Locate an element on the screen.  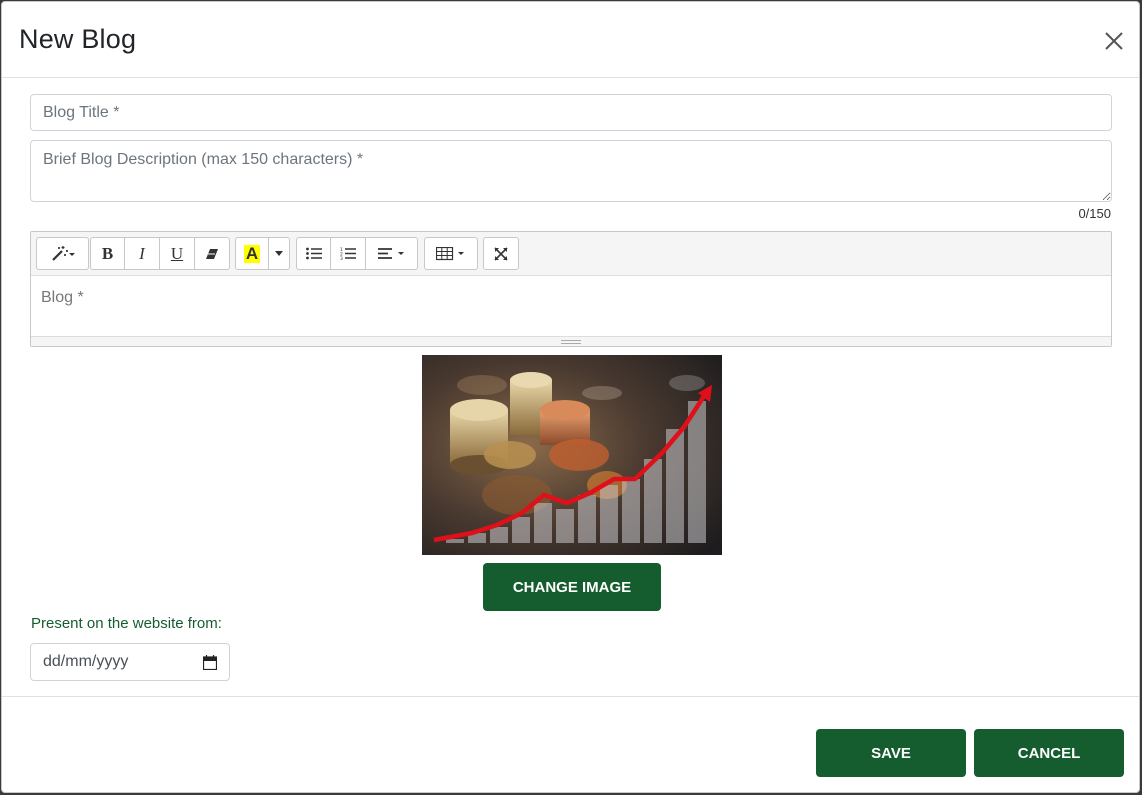
fullscreen-icon is located at coordinates (501, 253).